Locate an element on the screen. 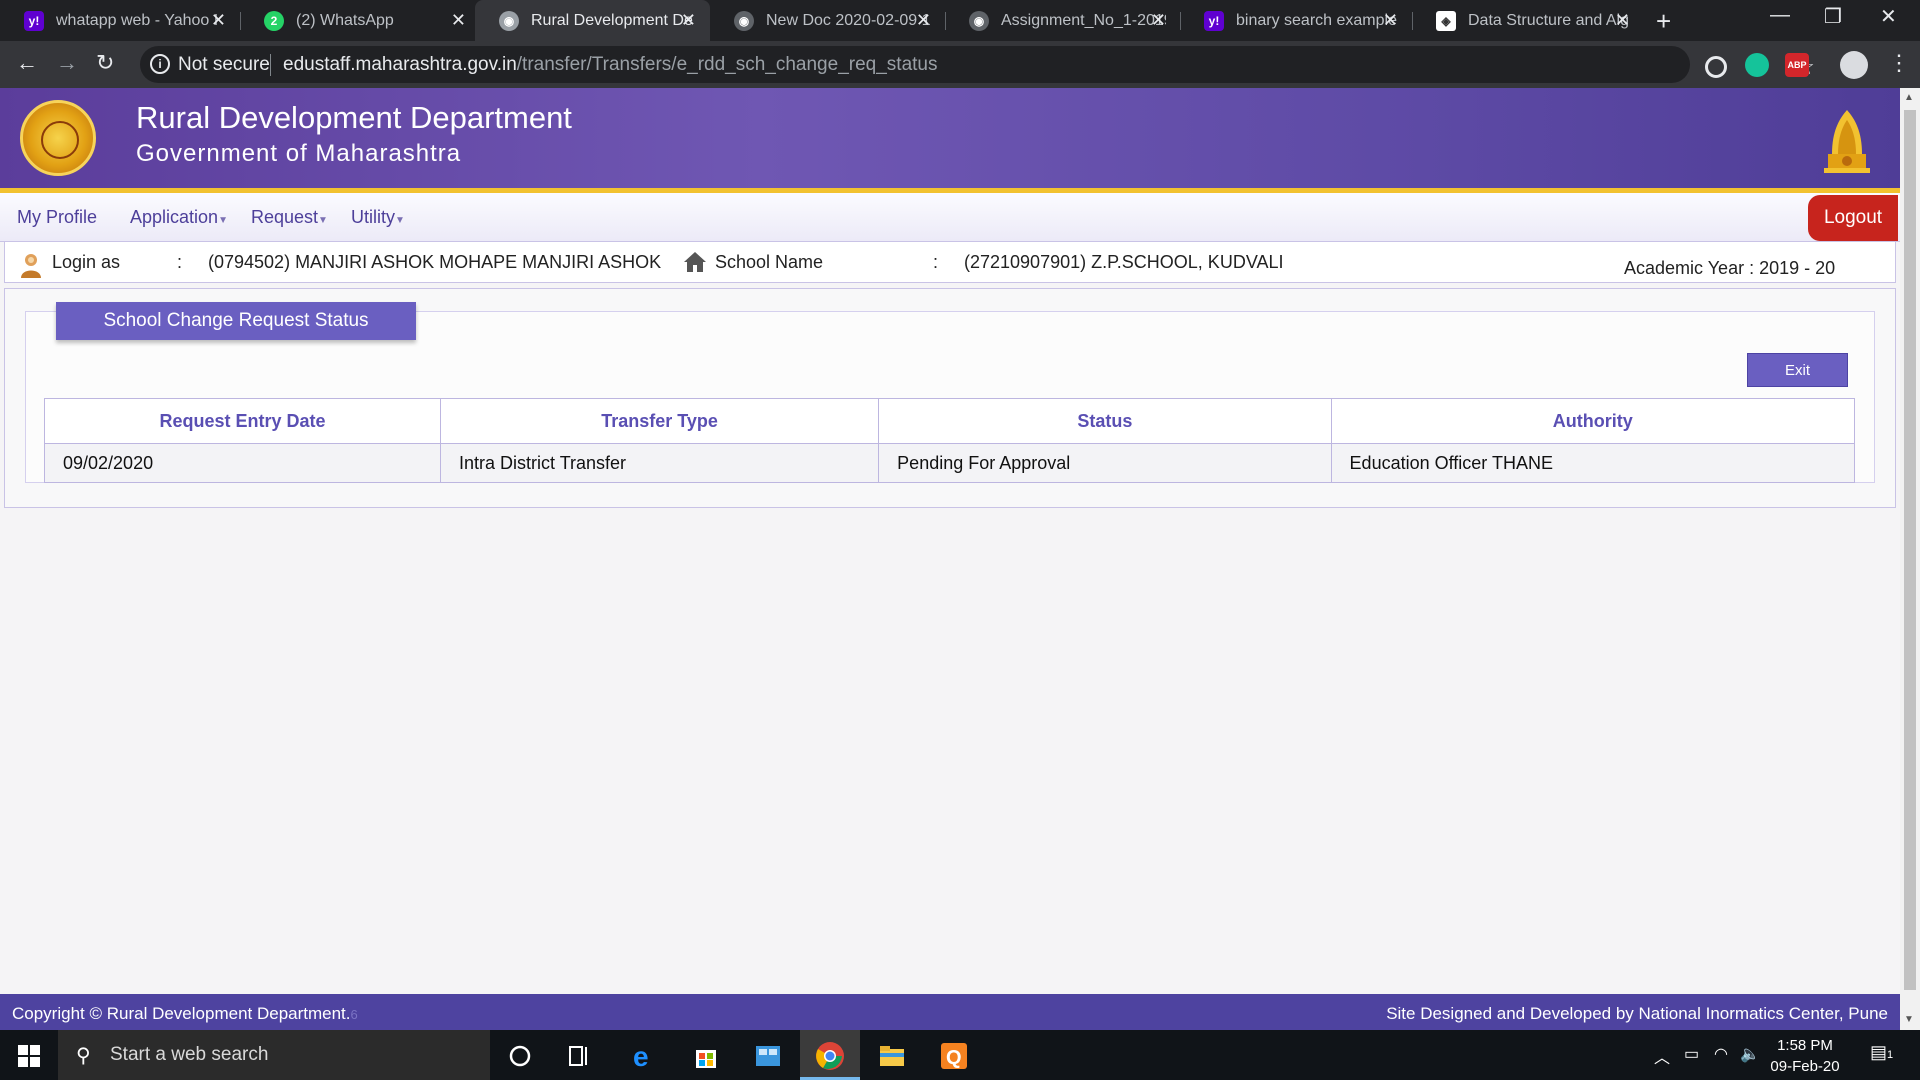  adblock-icon: ABP is located at coordinates (1797, 65).